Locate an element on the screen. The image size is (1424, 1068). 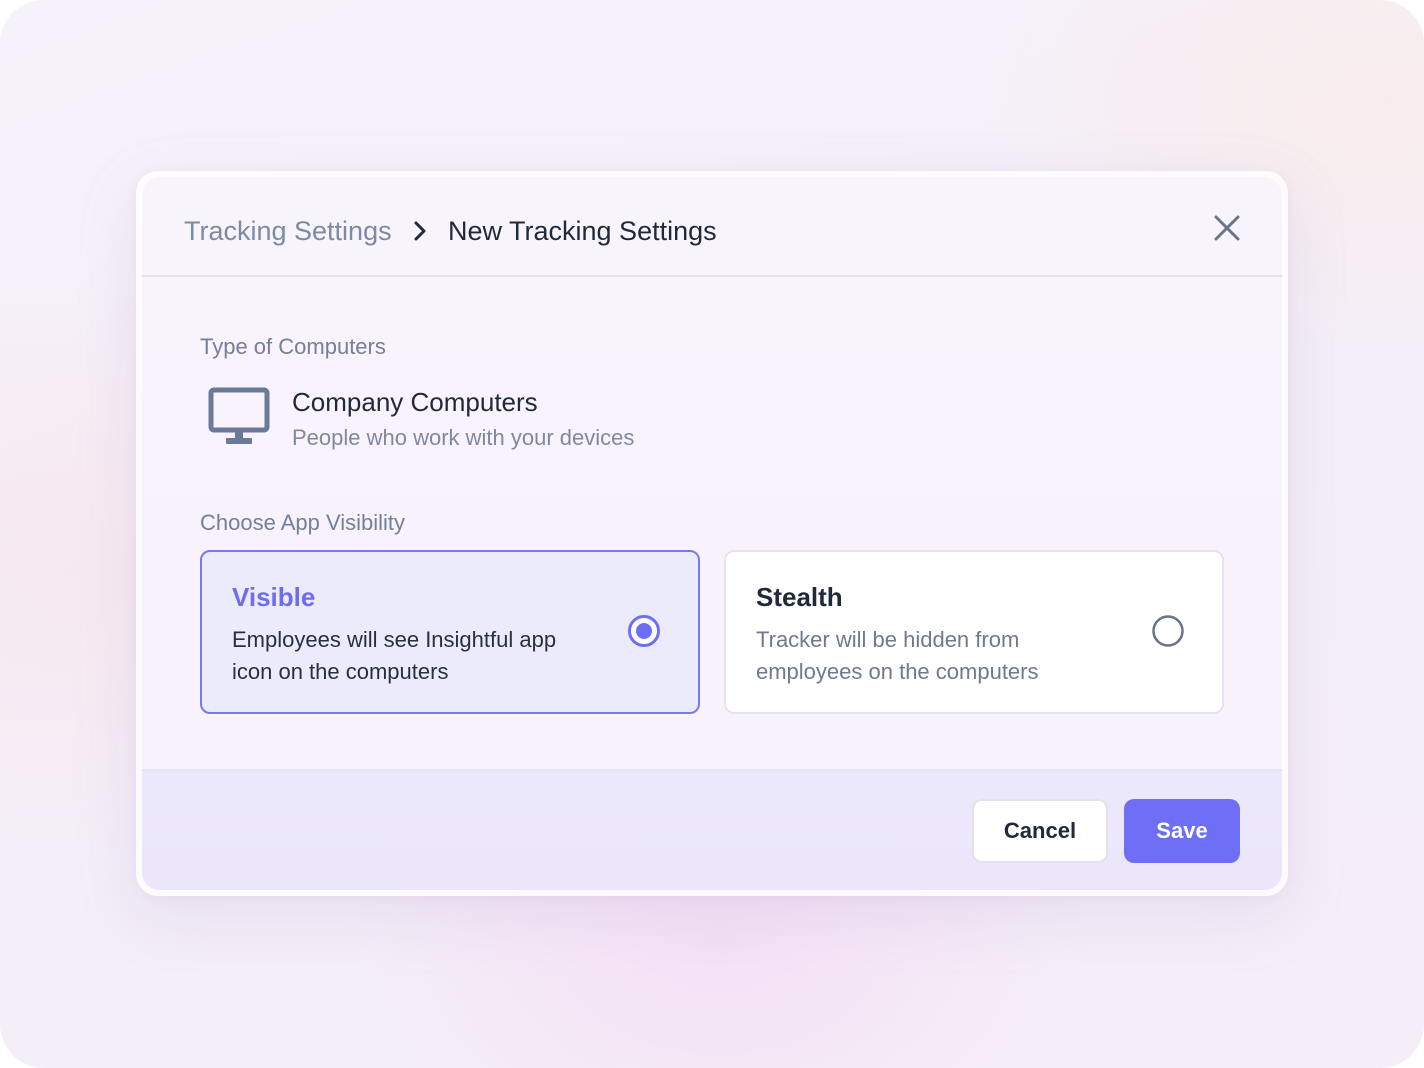
chevron-right-icon is located at coordinates (420, 231).